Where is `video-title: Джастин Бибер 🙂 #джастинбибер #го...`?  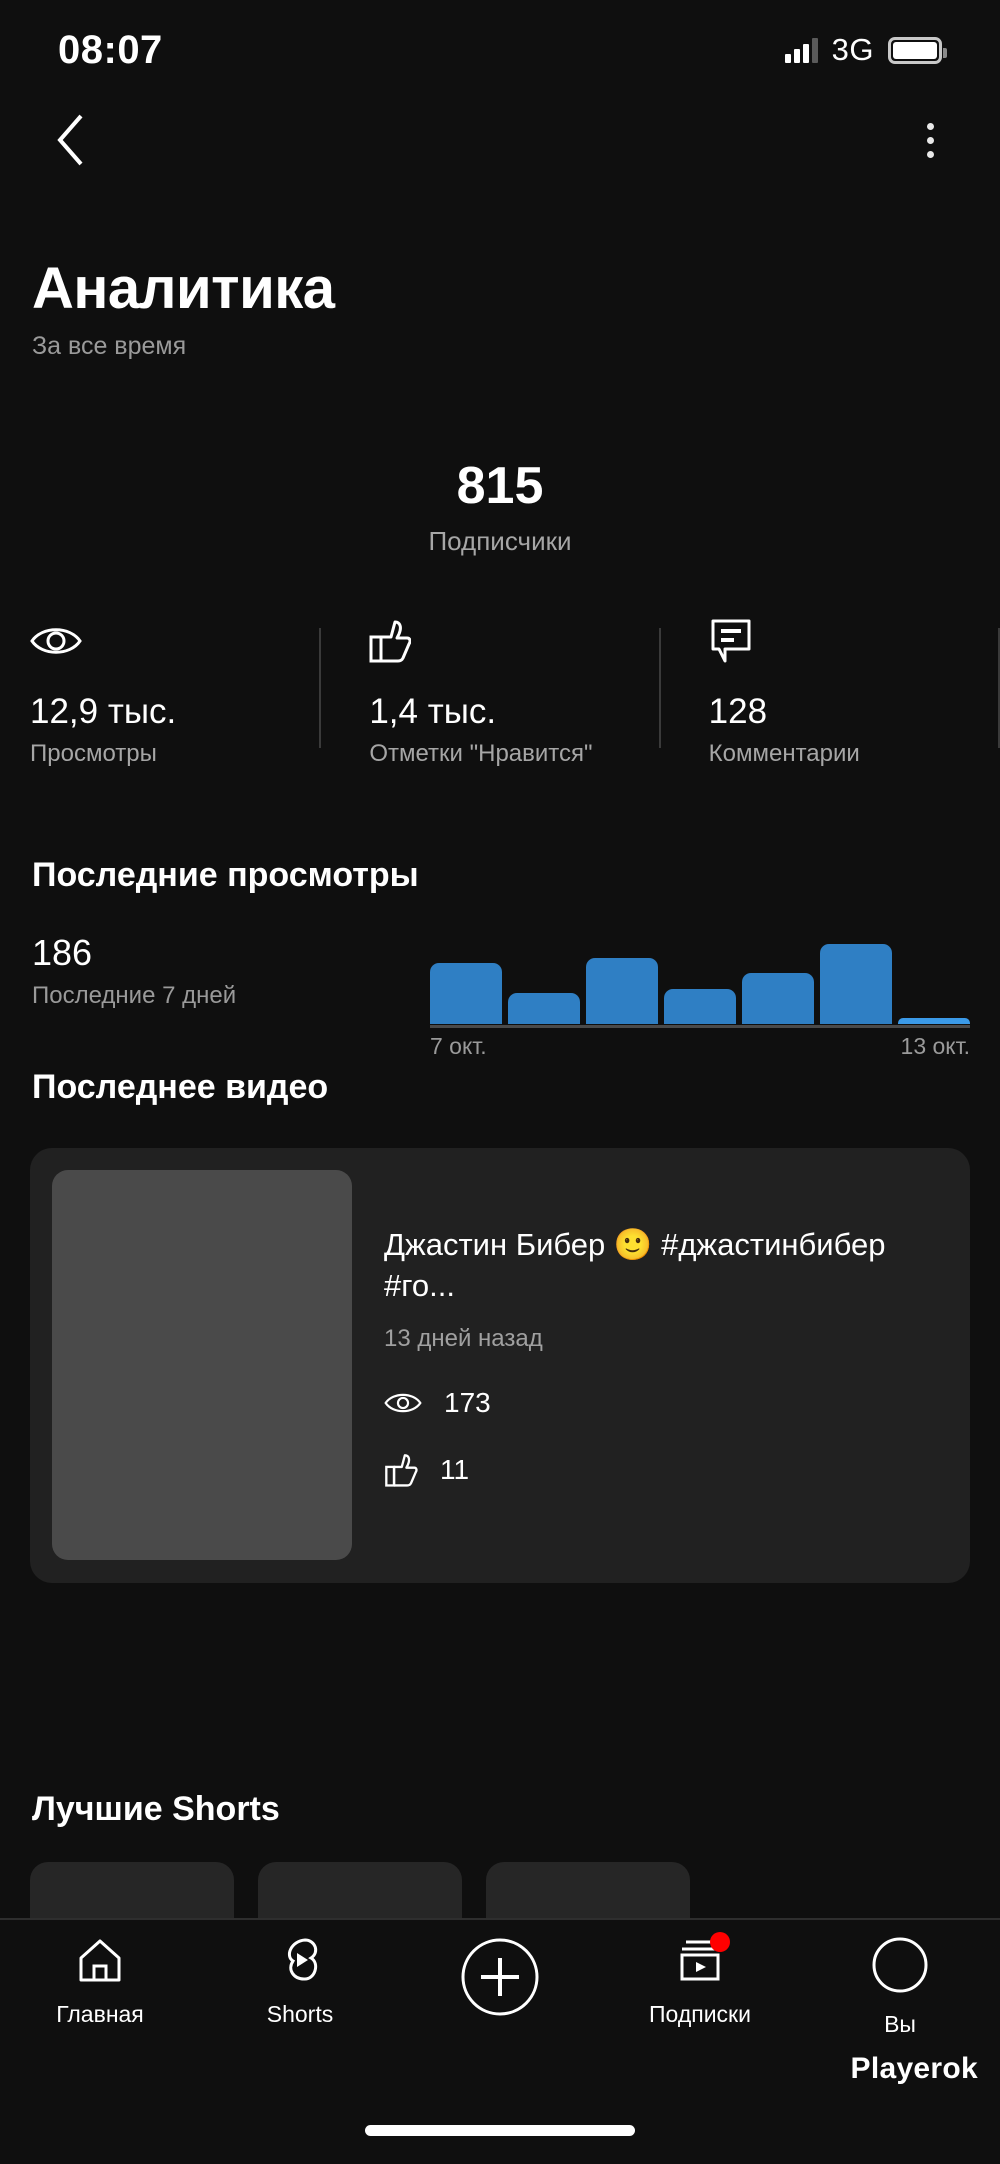
video-title: Джастин Бибер 🙂 #джастинбибер #го... is located at coordinates (635, 1265).